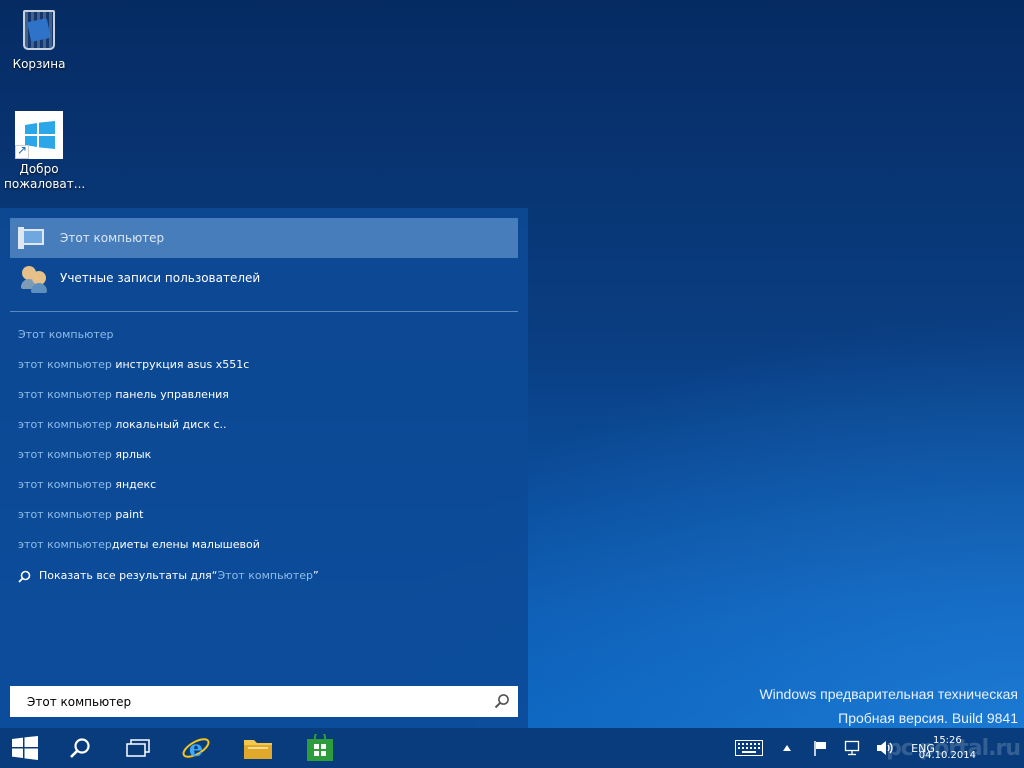  I want to click on suggestion-rest: инструкция asus x551c, so click(180, 364).